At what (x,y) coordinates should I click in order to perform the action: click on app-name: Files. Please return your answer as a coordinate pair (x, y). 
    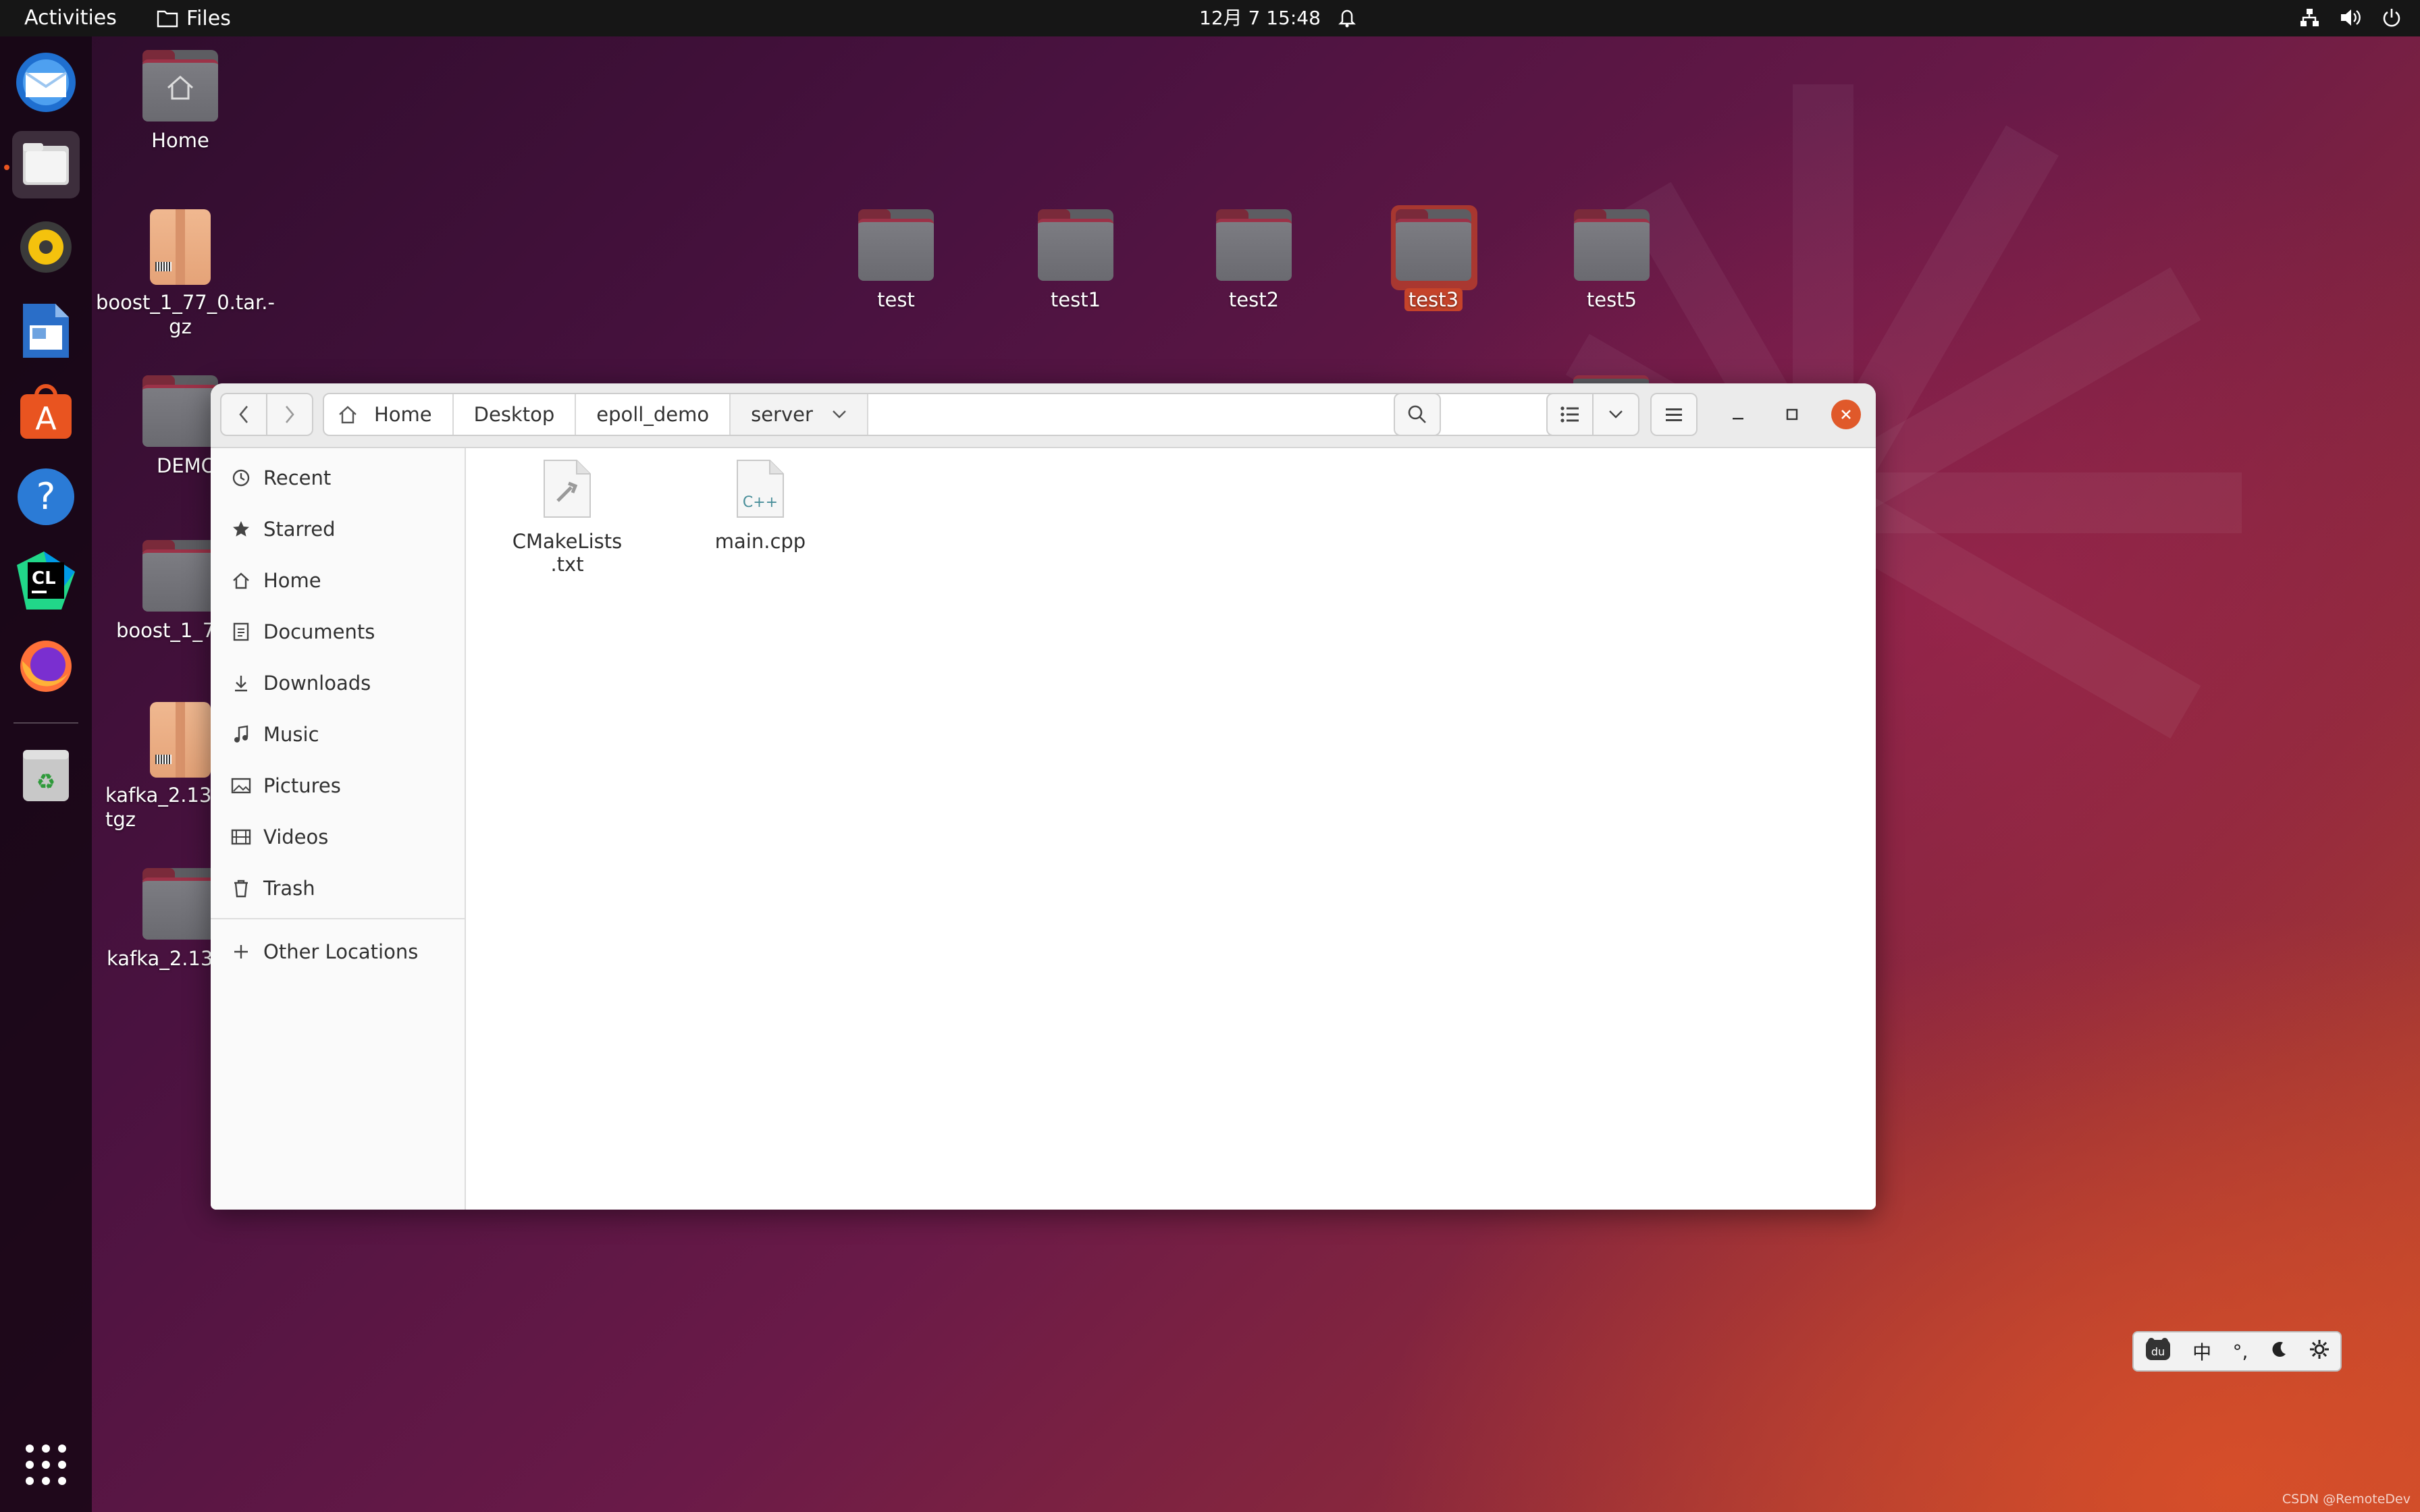
    Looking at the image, I should click on (208, 18).